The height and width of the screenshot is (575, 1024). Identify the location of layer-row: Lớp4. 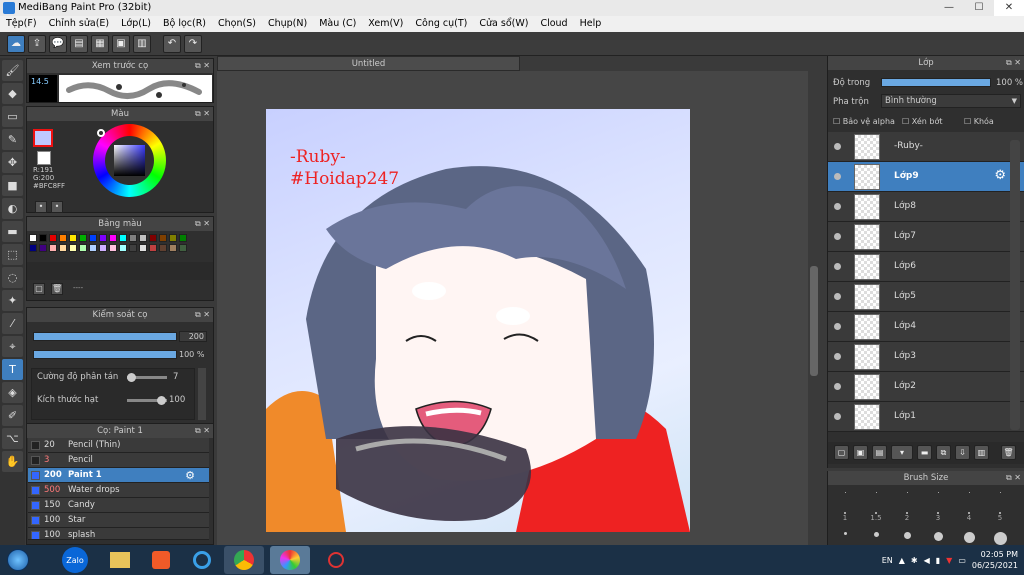
(926, 327).